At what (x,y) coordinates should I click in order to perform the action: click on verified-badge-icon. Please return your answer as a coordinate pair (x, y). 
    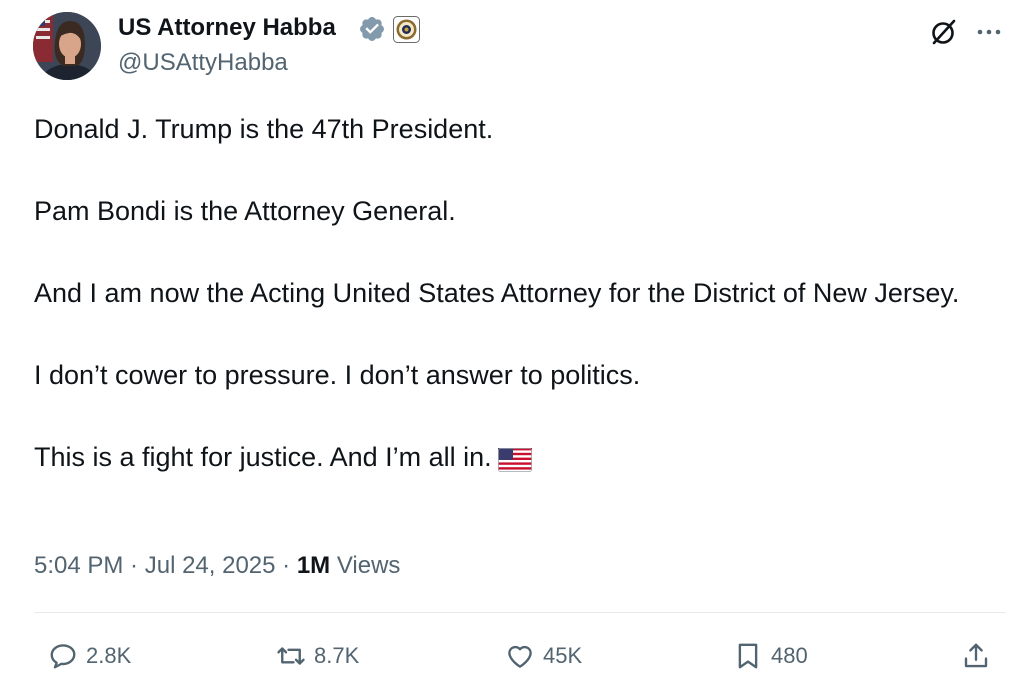
    Looking at the image, I should click on (372, 29).